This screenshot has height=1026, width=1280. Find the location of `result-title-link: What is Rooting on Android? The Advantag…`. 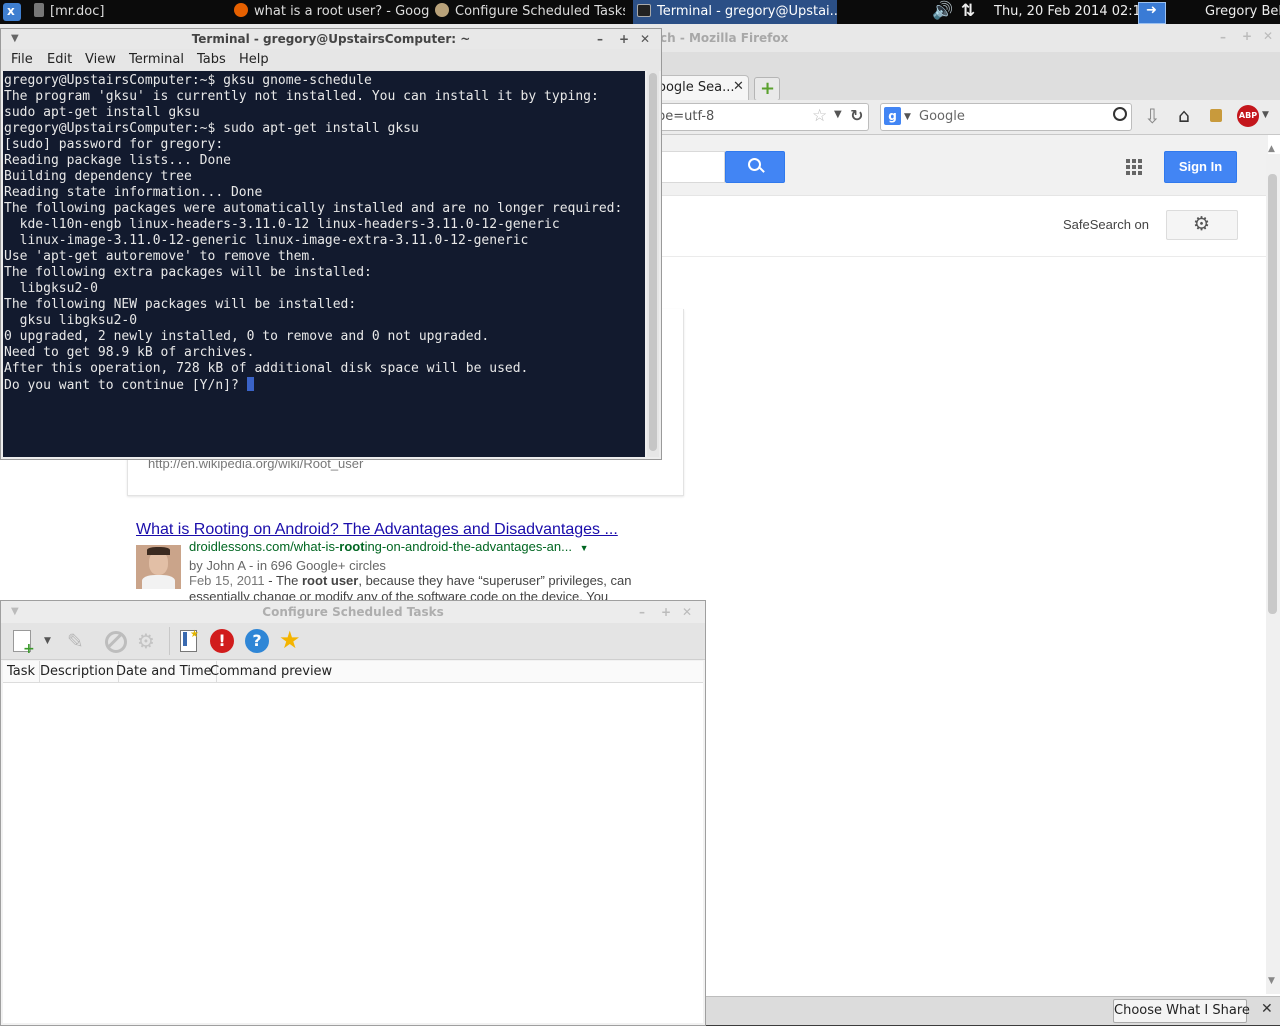

result-title-link: What is Rooting on Android? The Advantag… is located at coordinates (377, 530).